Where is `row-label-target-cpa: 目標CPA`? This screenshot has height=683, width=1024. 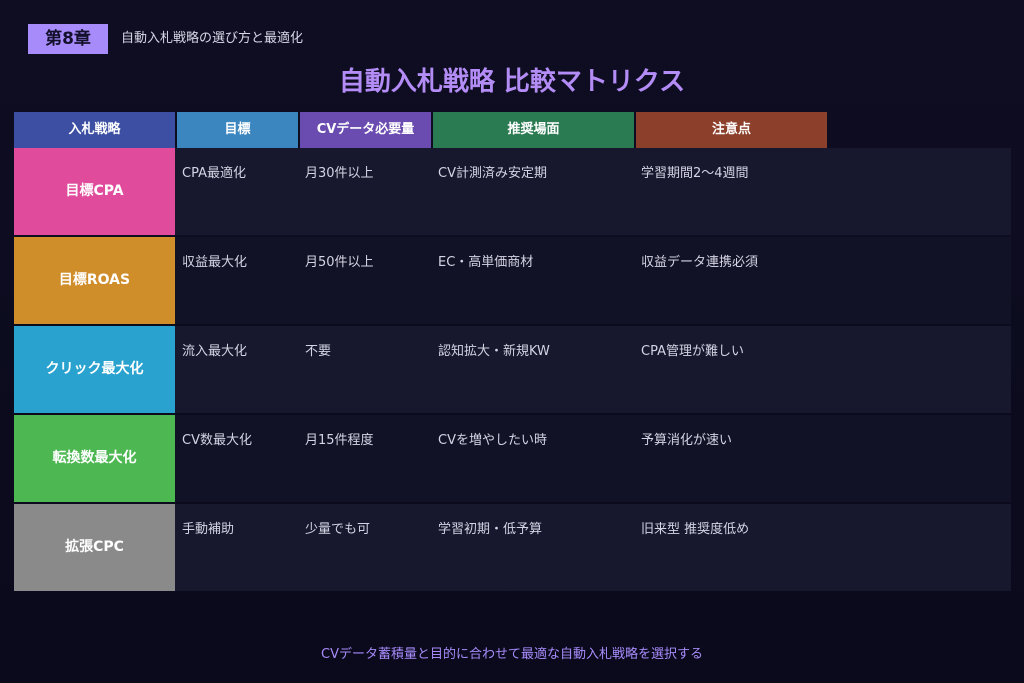 row-label-target-cpa: 目標CPA is located at coordinates (94, 191).